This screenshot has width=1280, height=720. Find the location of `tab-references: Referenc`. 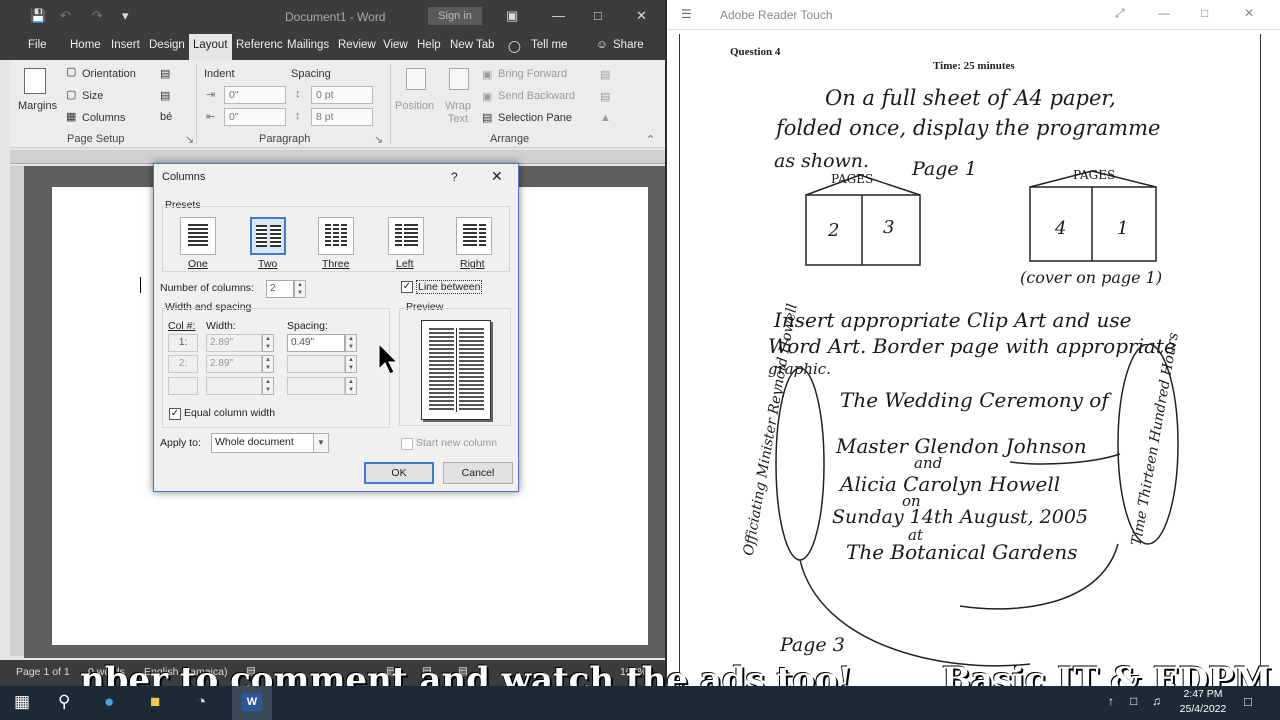

tab-references: Referenc is located at coordinates (259, 45).